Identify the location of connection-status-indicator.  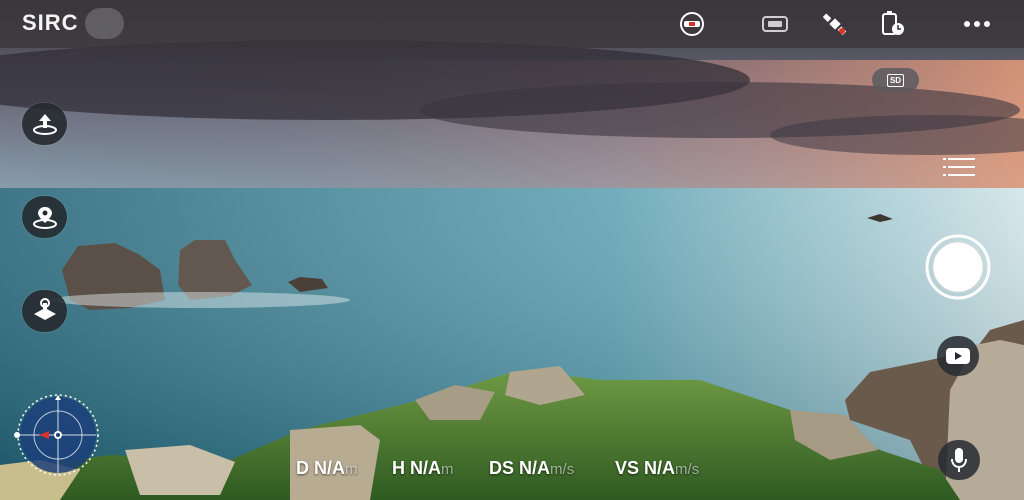
(104, 23).